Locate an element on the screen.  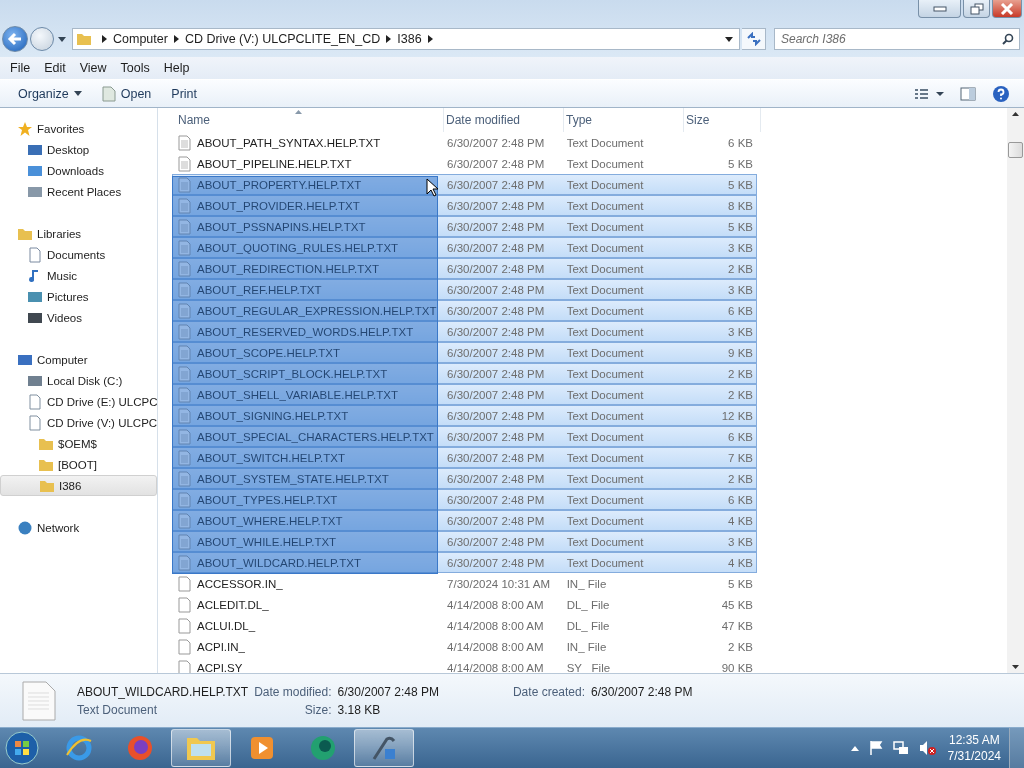
file-row: ABOUT_WILDCARD.HELP.TXT 6/30/2007 2:48 PM Text Document 4 KB is located at coordinates (464, 562).